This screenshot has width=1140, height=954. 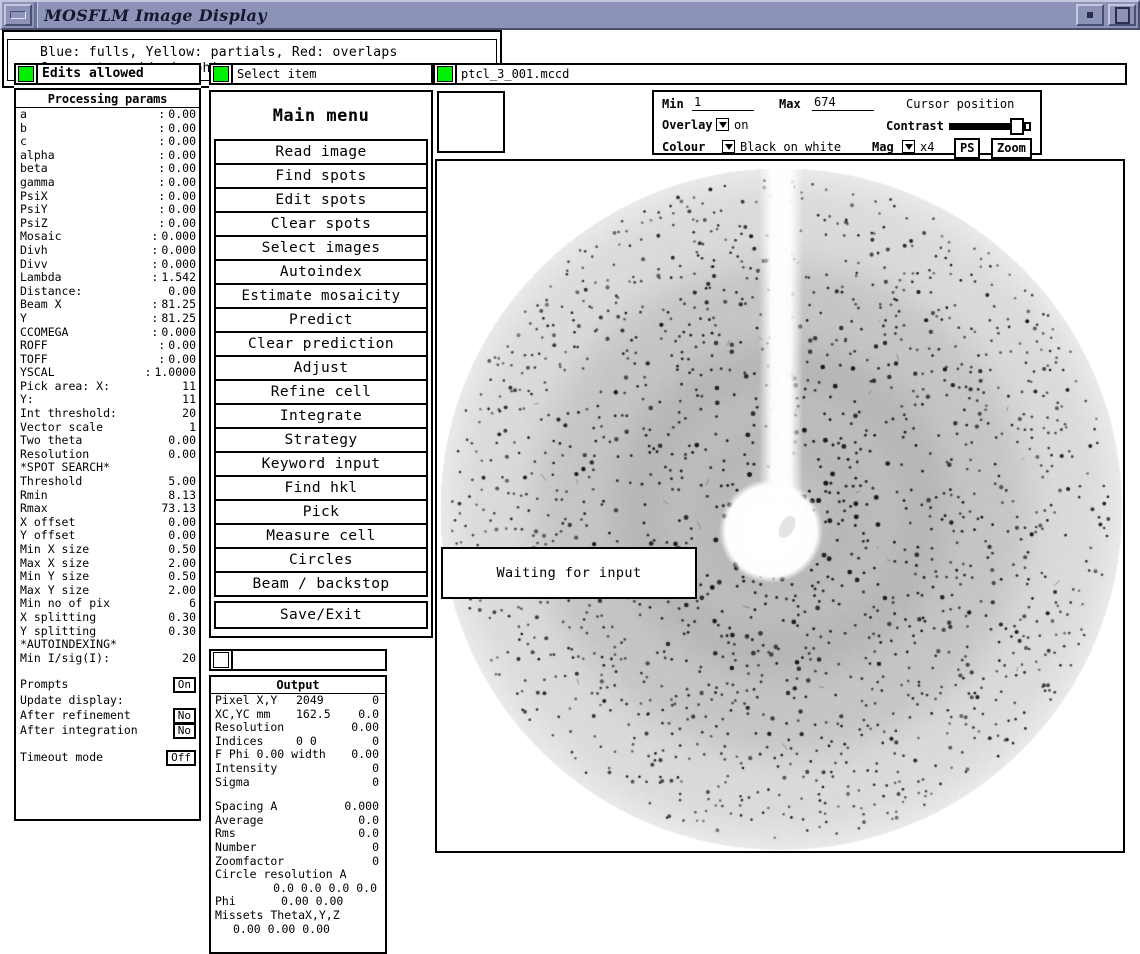 What do you see at coordinates (107, 715) in the screenshot?
I see `param-toggle-row: After refinement No` at bounding box center [107, 715].